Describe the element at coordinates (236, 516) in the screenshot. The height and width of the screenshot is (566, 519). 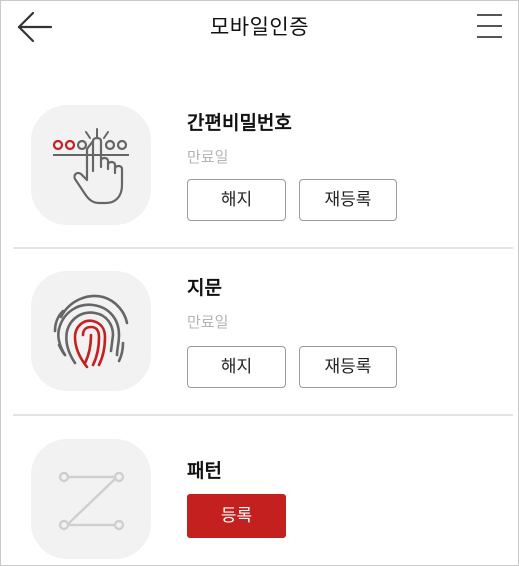
I see `register-button: 등록` at that location.